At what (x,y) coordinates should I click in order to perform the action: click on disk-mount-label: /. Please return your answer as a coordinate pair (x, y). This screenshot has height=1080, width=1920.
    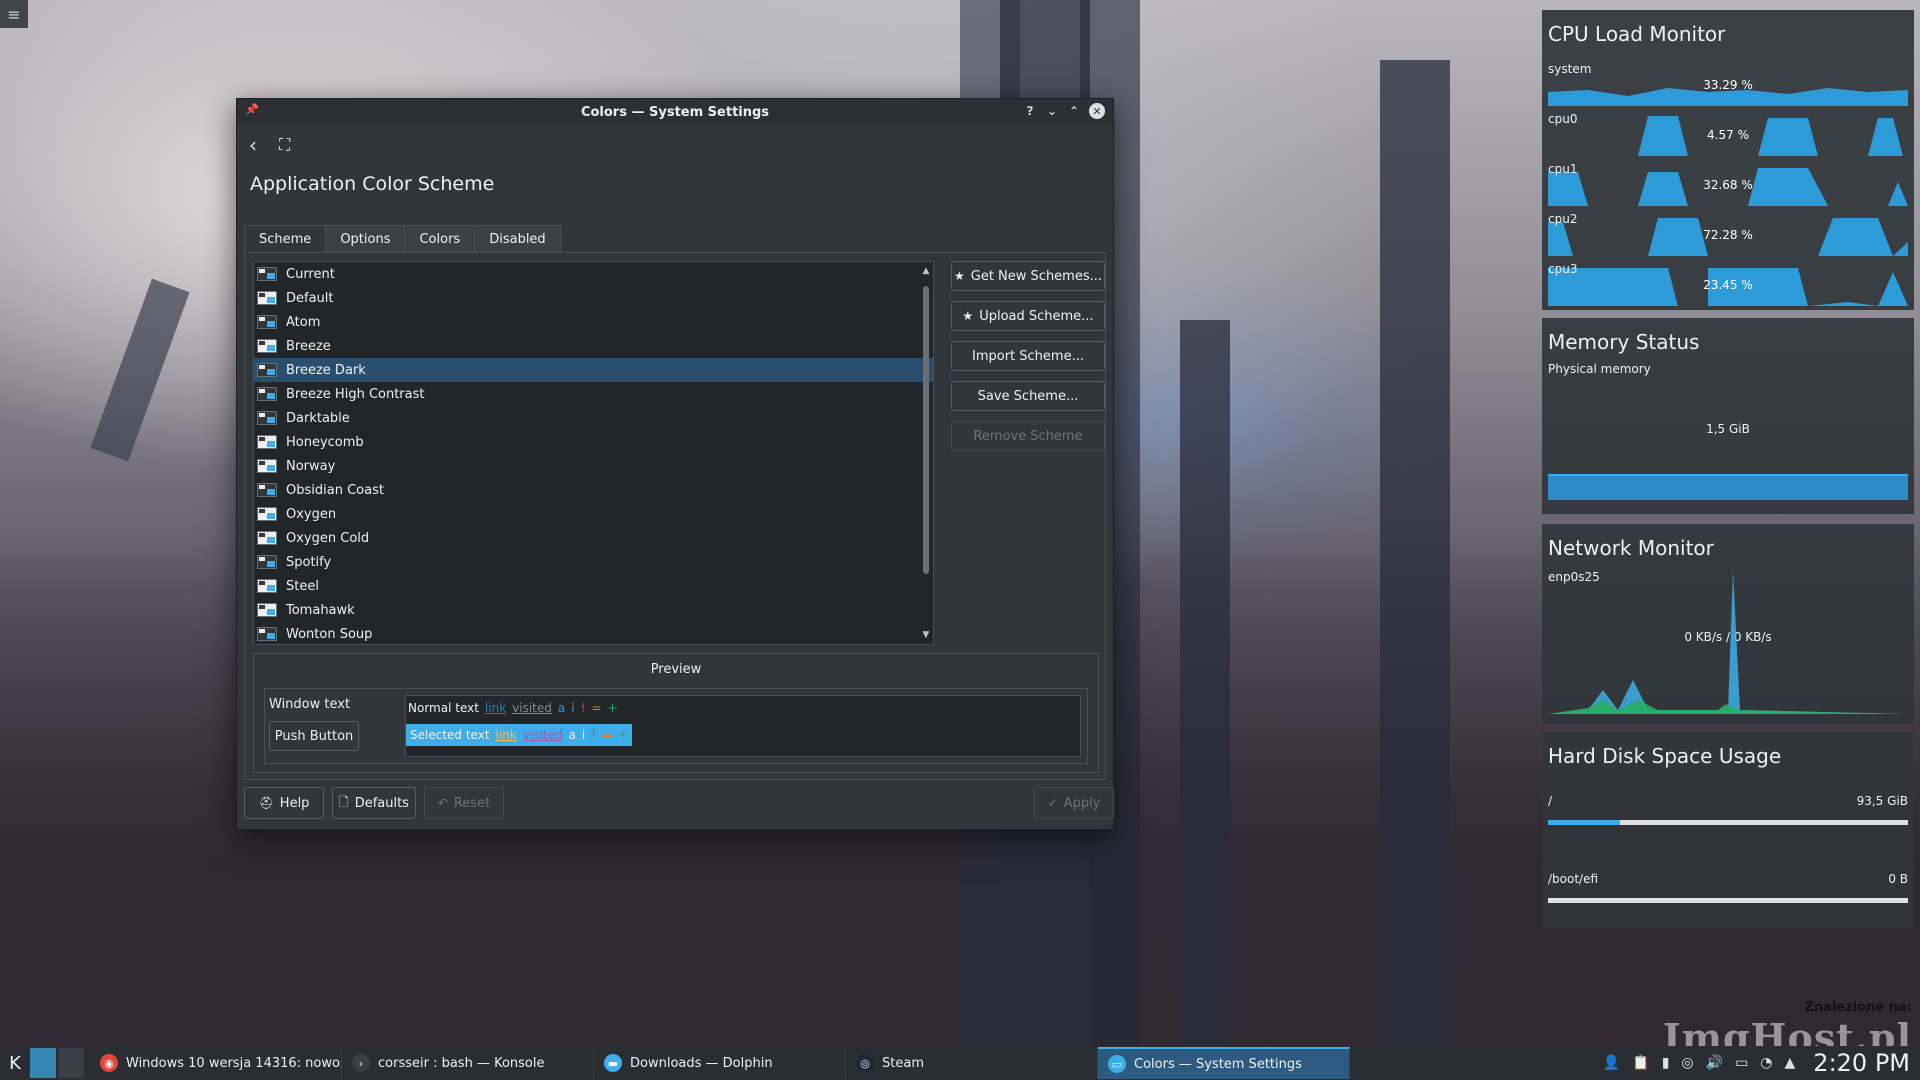
    Looking at the image, I should click on (1550, 801).